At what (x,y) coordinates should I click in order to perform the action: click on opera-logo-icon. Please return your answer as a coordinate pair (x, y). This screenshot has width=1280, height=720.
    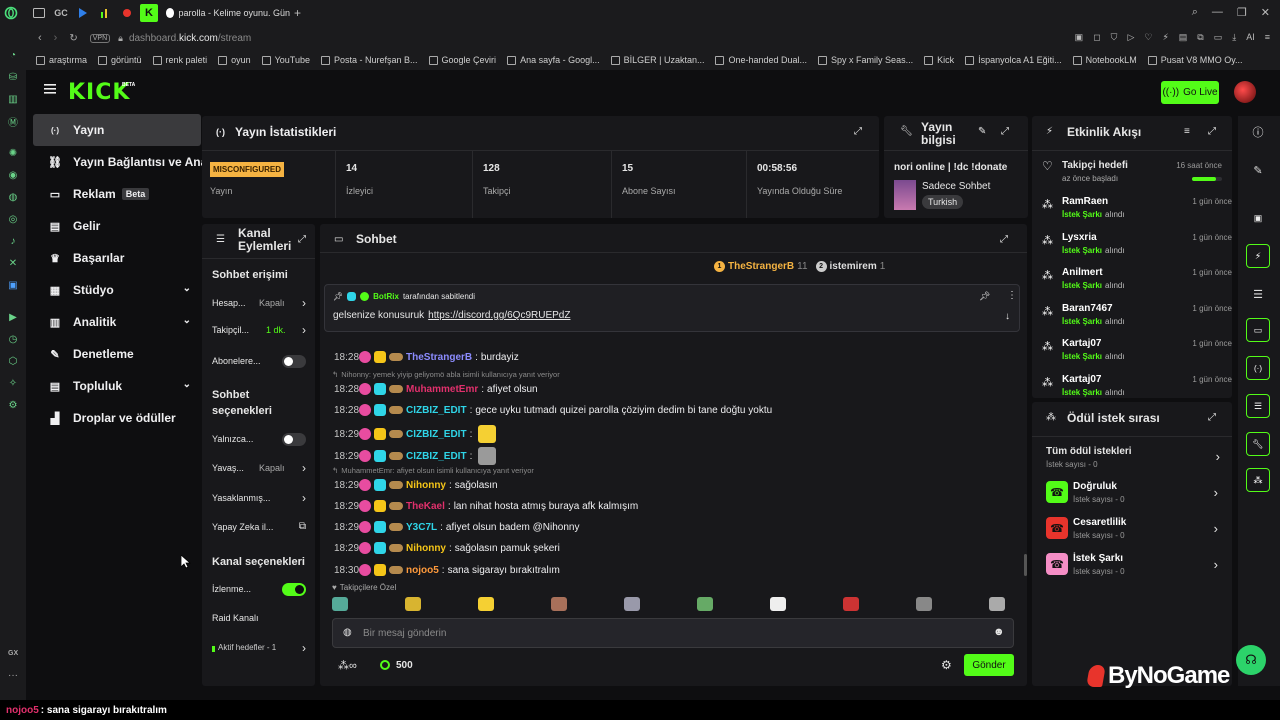
    Looking at the image, I should click on (11, 13).